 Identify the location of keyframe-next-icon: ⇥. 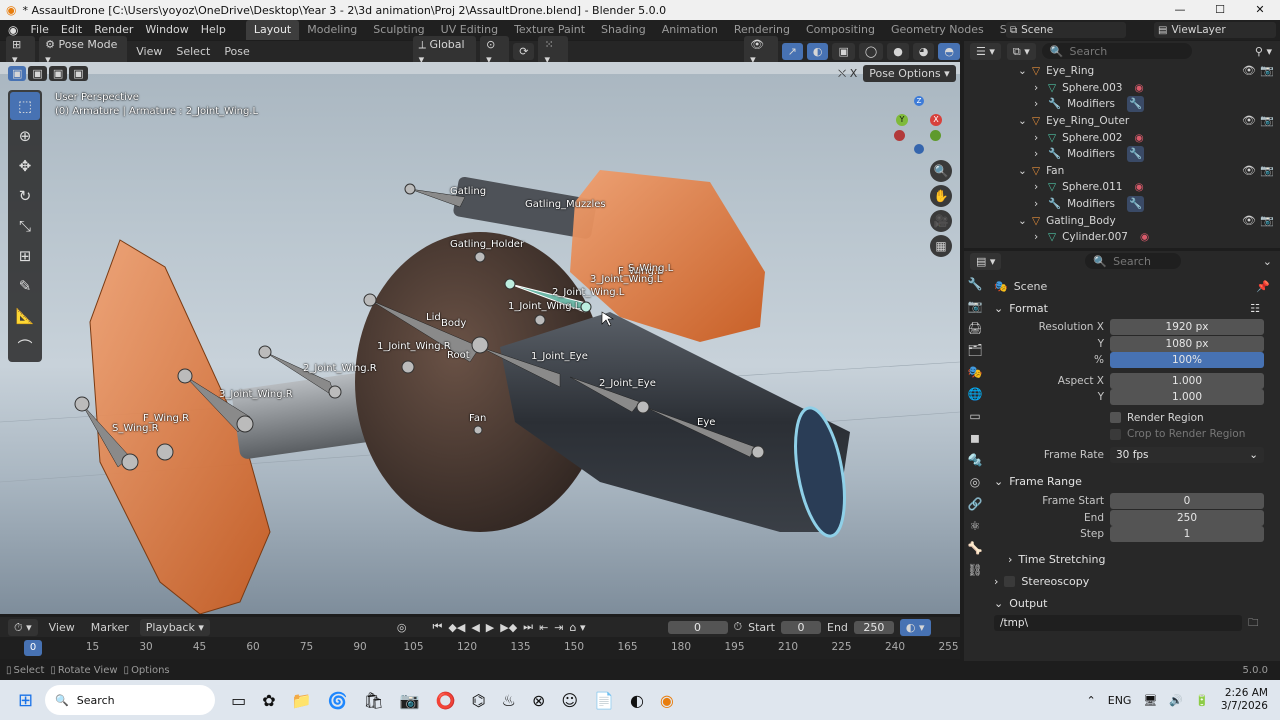
(558, 627).